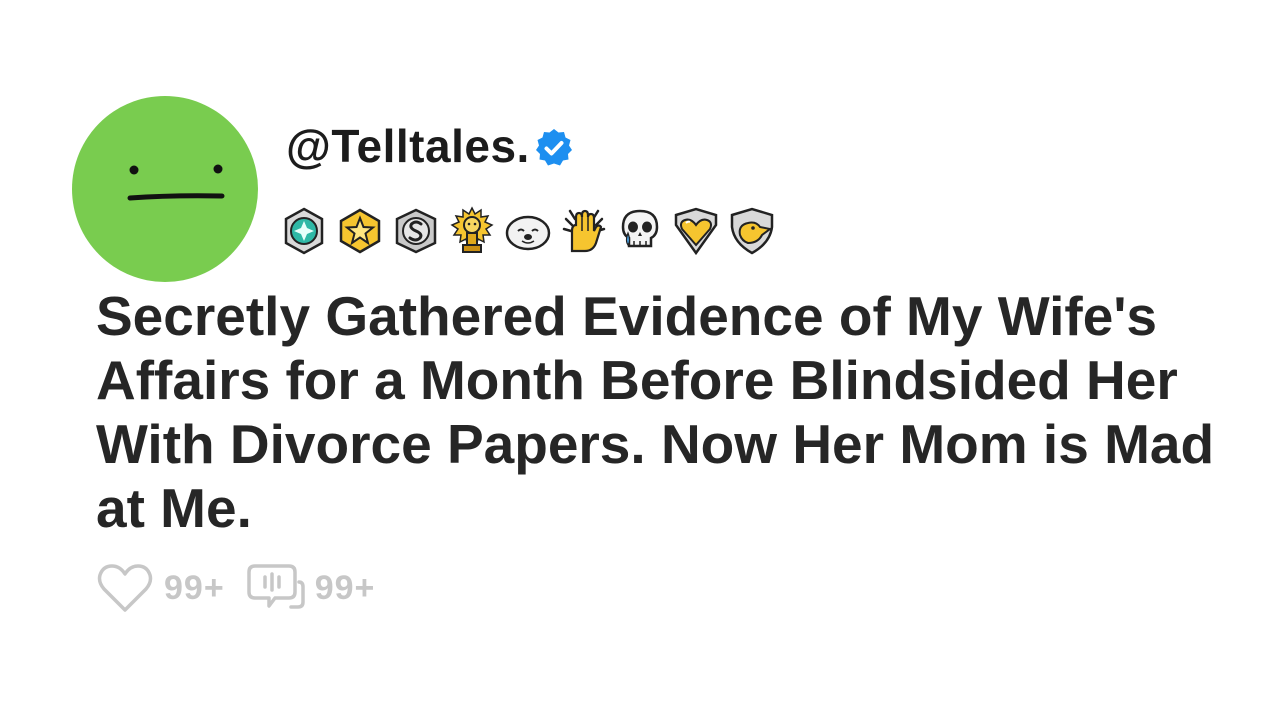  I want to click on verified-badge-icon, so click(553, 147).